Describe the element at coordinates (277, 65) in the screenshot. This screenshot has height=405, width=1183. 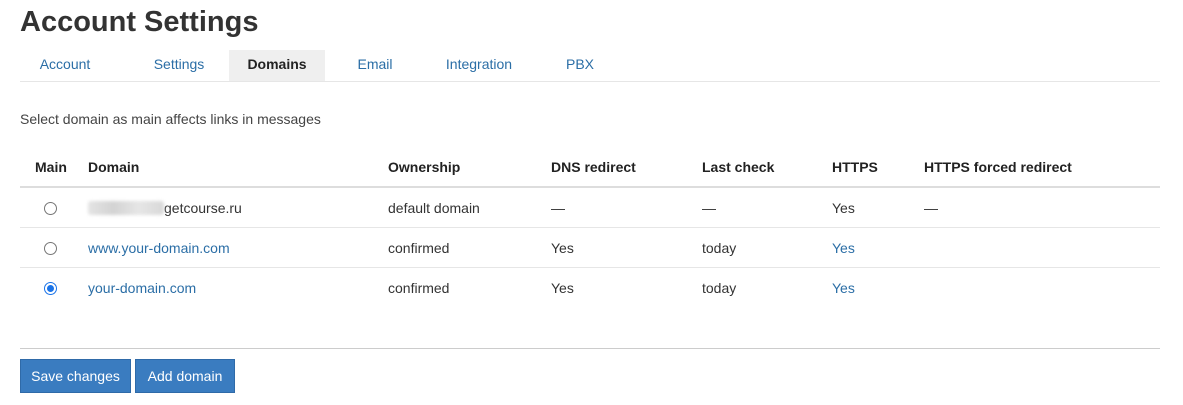
I see `tab-domains: Domains` at that location.